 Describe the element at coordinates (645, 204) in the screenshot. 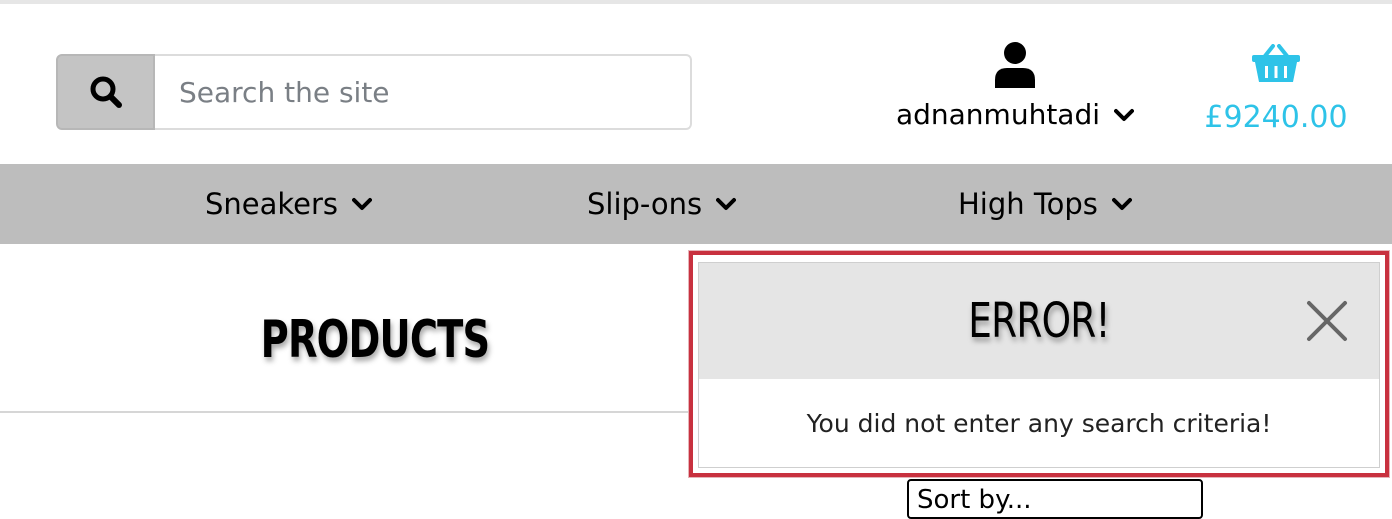

I see `nav-item-label: Slip-ons` at that location.